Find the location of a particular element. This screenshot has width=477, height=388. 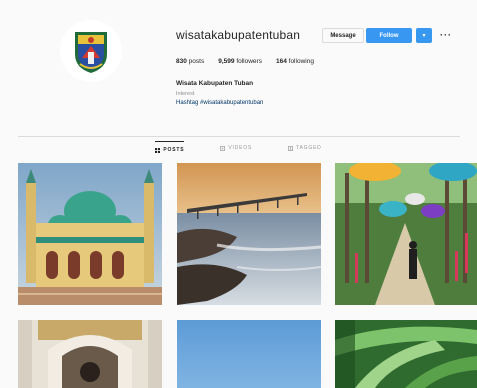

mosque-photo is located at coordinates (90, 234).